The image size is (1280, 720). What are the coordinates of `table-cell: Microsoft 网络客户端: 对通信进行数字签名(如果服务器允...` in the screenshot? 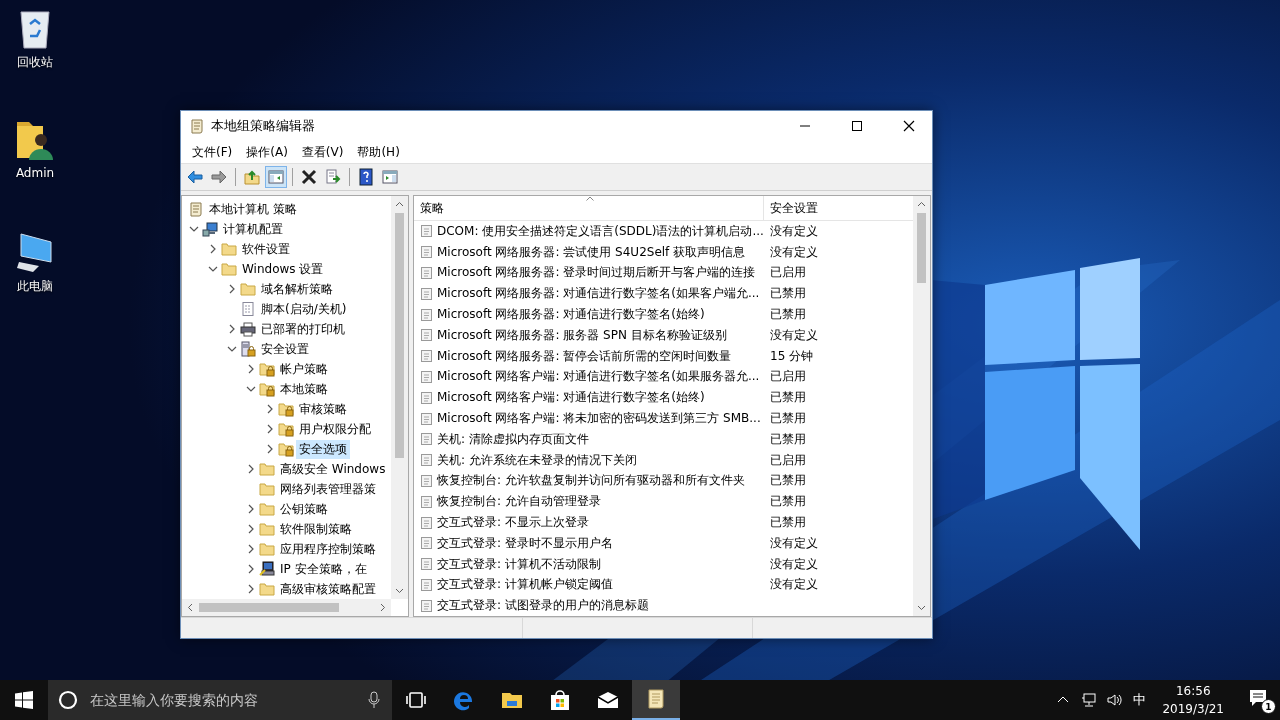 It's located at (598, 377).